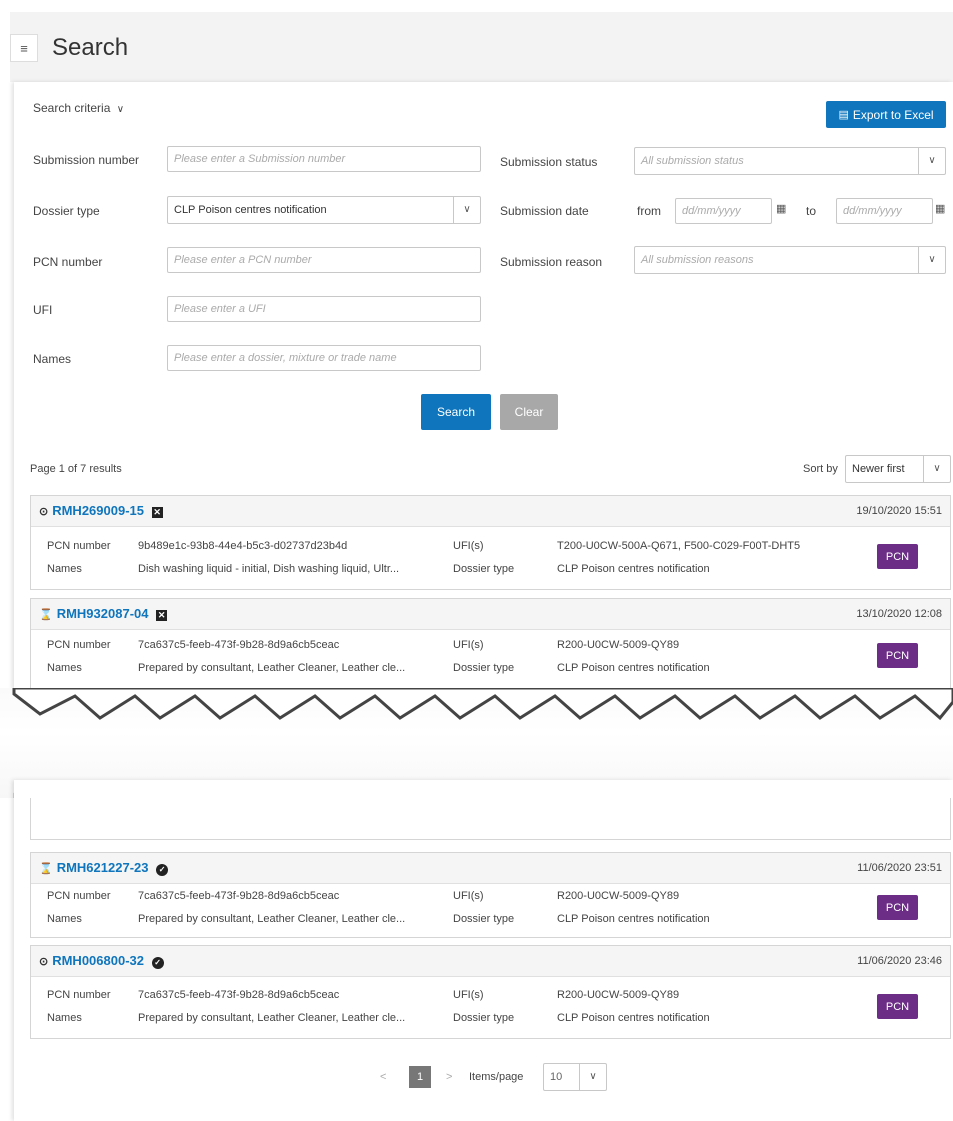 This screenshot has width=953, height=1121. I want to click on hourglass-icon: ⌛, so click(46, 615).